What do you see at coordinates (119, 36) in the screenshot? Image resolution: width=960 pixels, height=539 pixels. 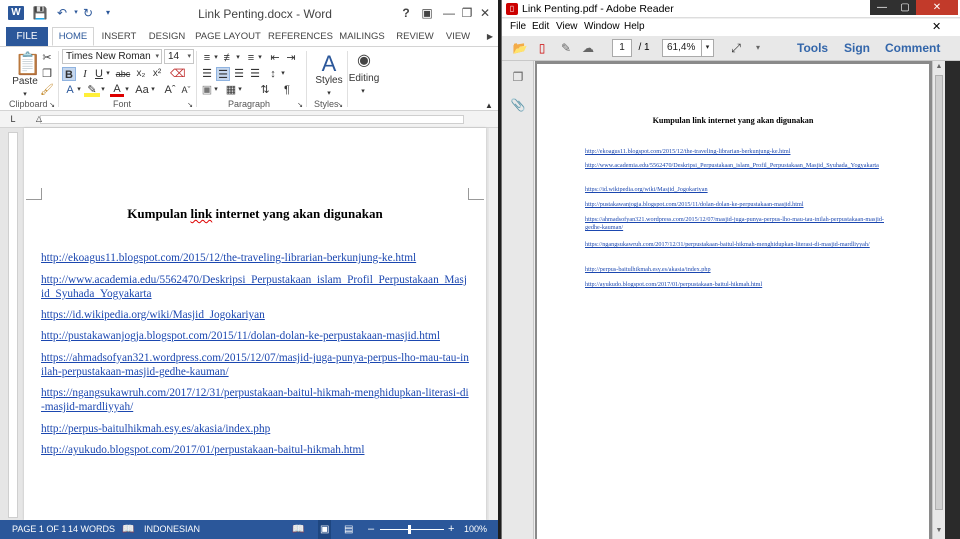 I see `tab-insert: INSERT` at bounding box center [119, 36].